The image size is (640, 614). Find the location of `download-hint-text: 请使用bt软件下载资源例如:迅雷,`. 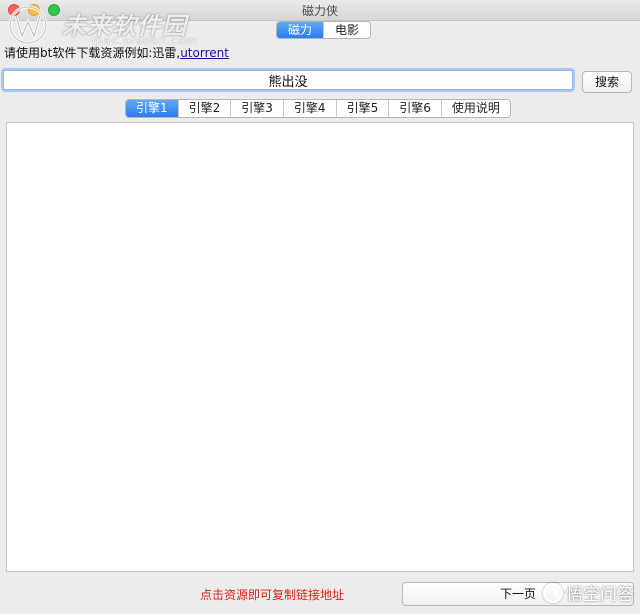

download-hint-text: 请使用bt软件下载资源例如:迅雷, is located at coordinates (92, 53).